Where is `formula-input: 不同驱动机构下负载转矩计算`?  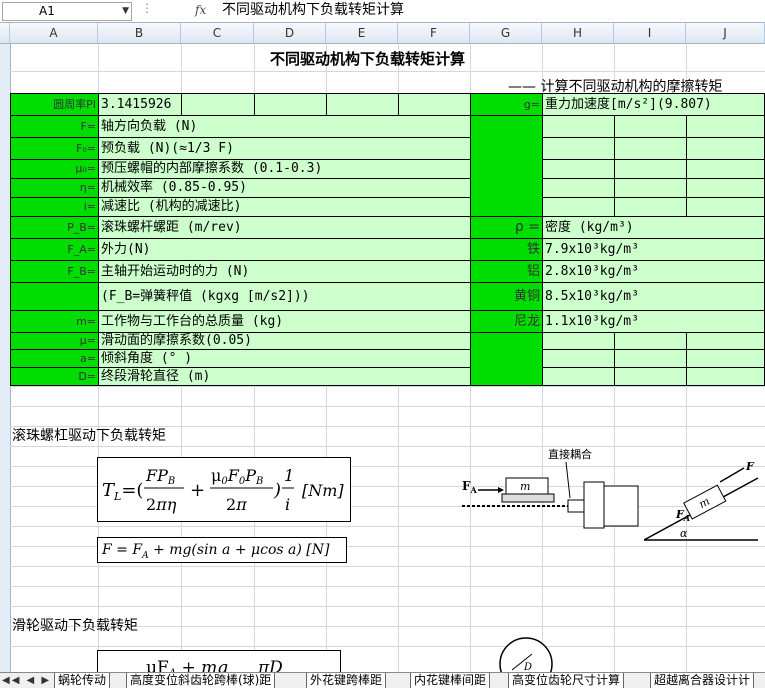 formula-input: 不同驱动机构下负载转矩计算 is located at coordinates (313, 10).